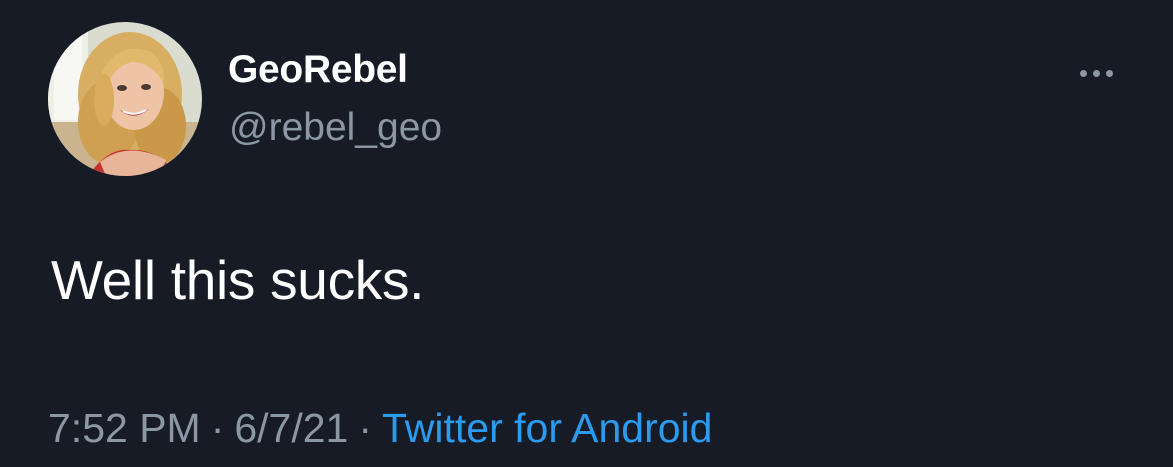 This screenshot has width=1173, height=467. I want to click on author-display-name: GeoRebel, so click(318, 69).